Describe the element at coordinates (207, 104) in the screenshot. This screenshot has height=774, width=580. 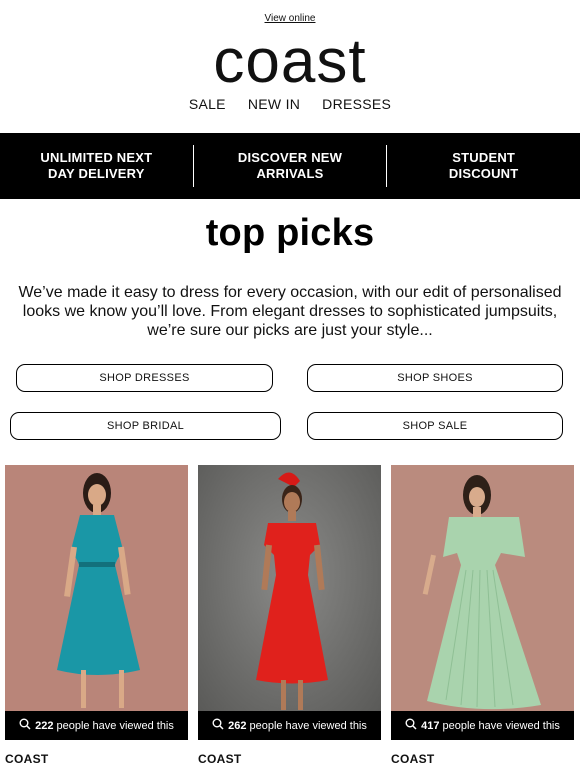
I see `nav-sale: SALE` at that location.